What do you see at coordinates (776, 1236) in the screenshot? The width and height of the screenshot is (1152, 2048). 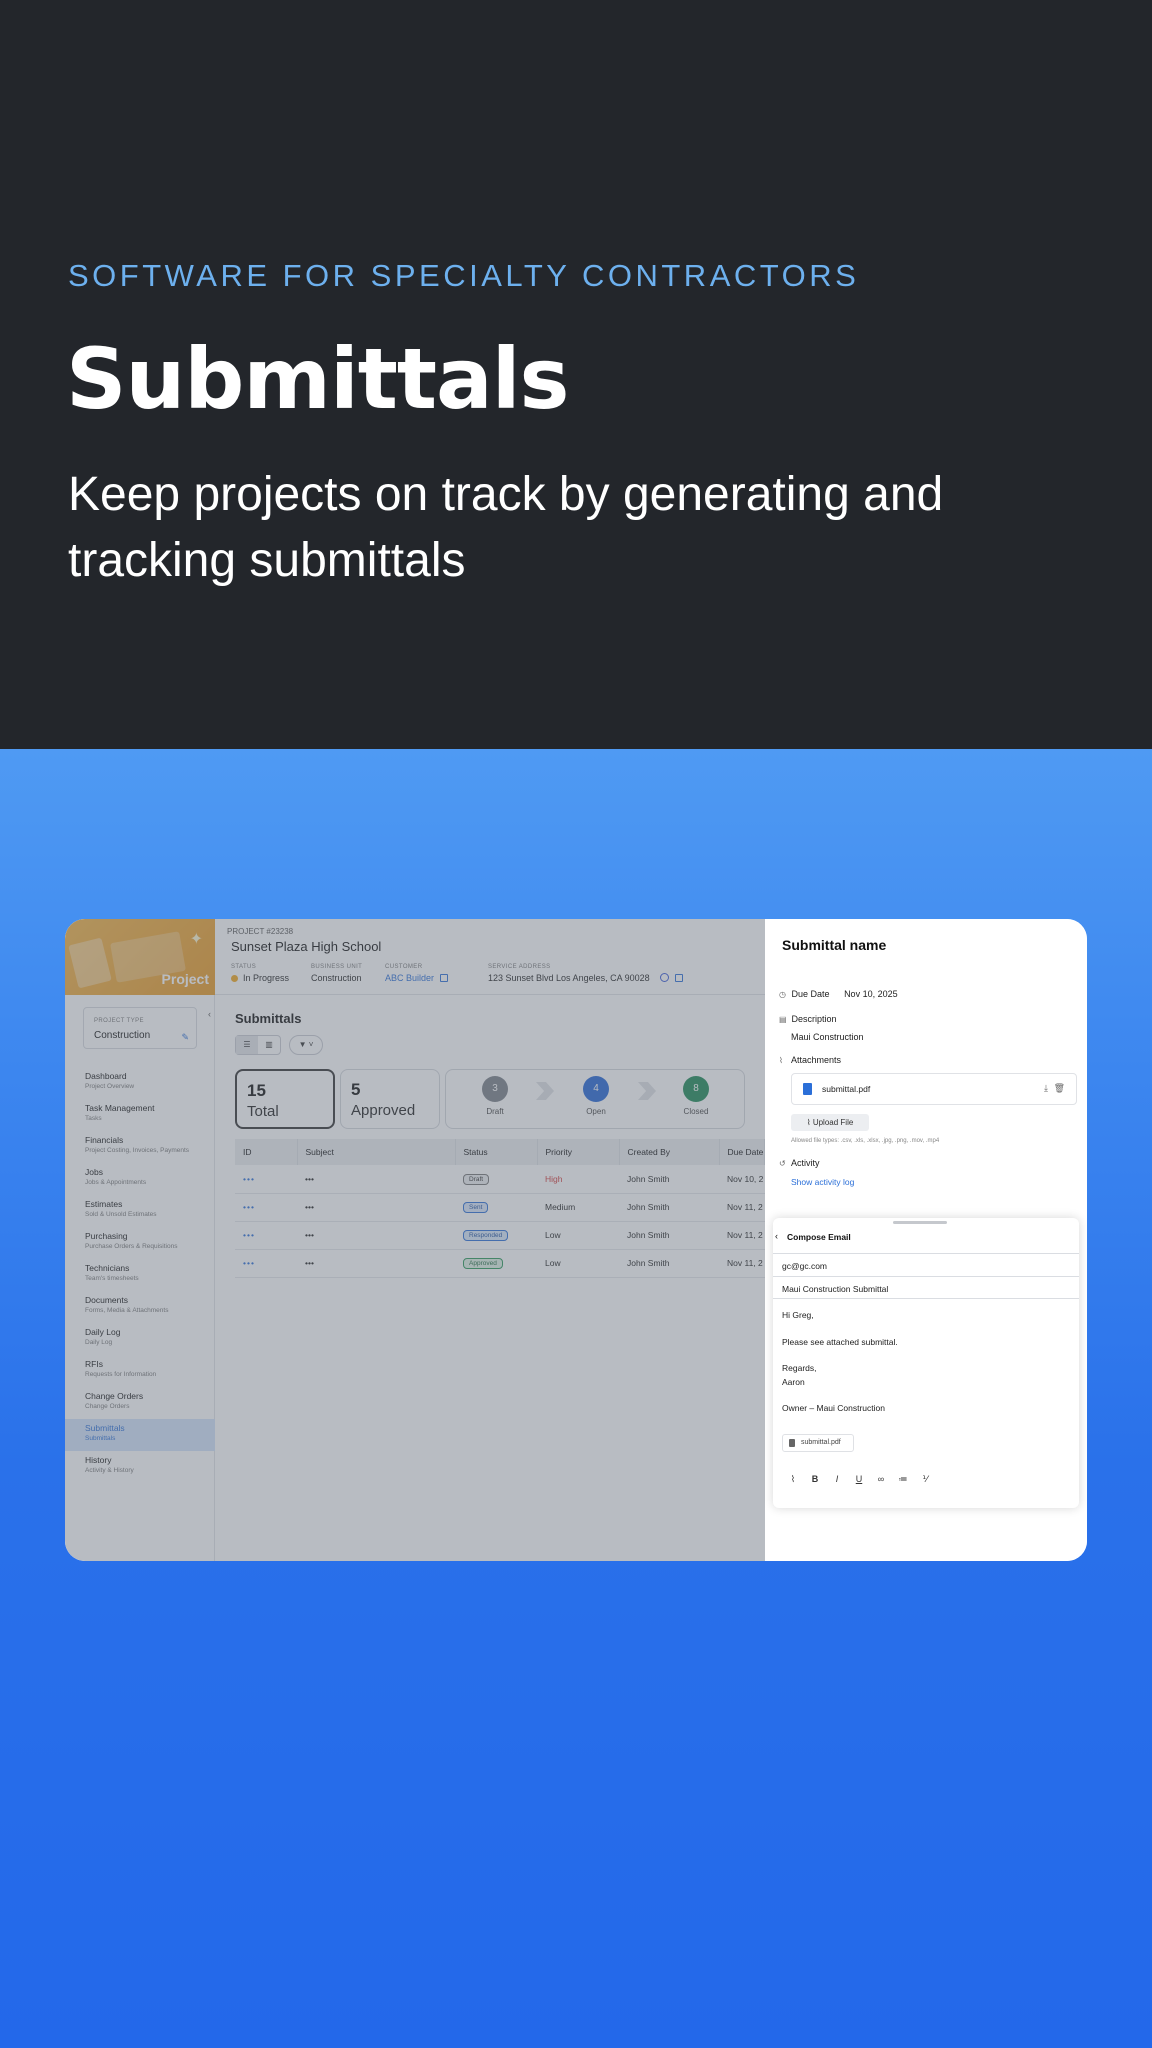 I see `back-chevron-icon: ‹` at bounding box center [776, 1236].